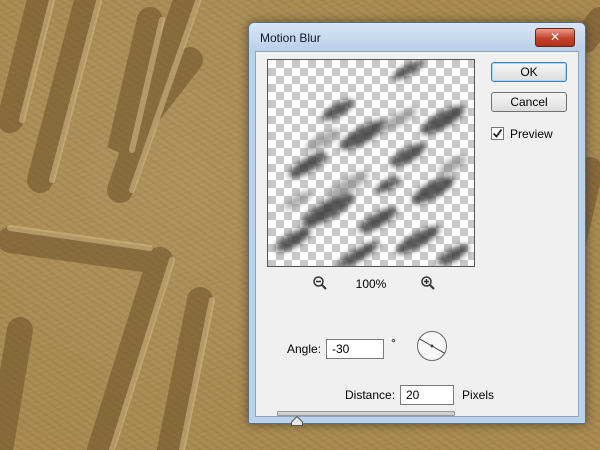 The height and width of the screenshot is (450, 600). I want to click on distance-label: Distance:, so click(370, 395).